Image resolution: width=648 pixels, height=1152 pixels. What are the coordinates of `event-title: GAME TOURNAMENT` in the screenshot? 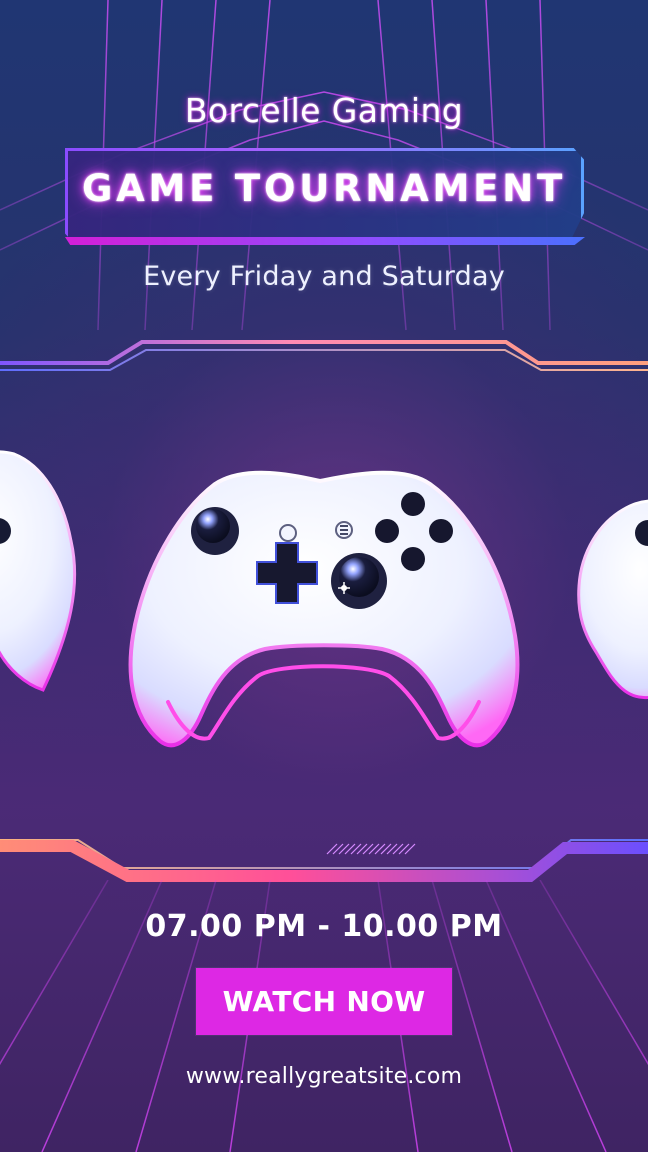 It's located at (324, 188).